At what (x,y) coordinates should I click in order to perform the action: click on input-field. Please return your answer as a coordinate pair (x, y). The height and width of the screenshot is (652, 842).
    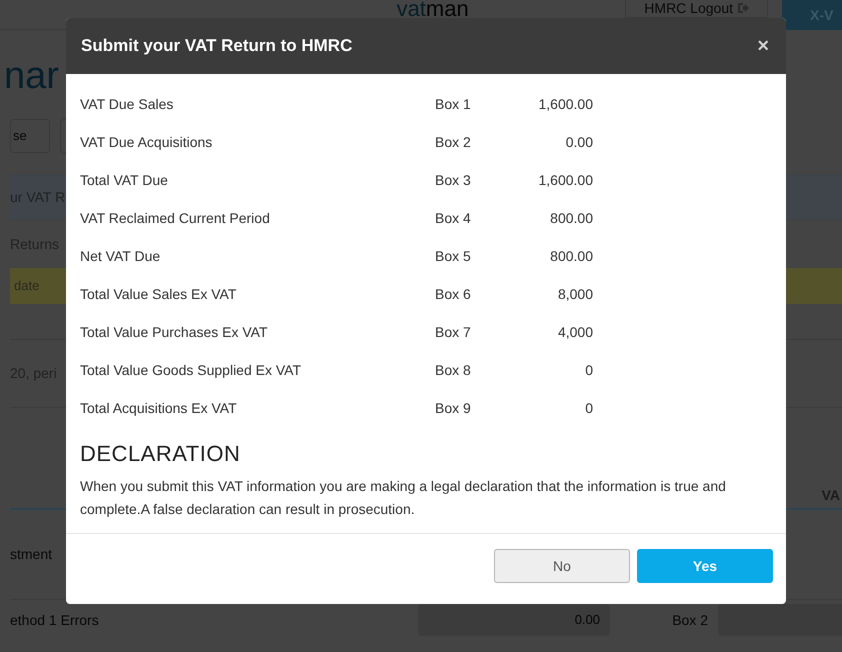
    Looking at the image, I should click on (780, 620).